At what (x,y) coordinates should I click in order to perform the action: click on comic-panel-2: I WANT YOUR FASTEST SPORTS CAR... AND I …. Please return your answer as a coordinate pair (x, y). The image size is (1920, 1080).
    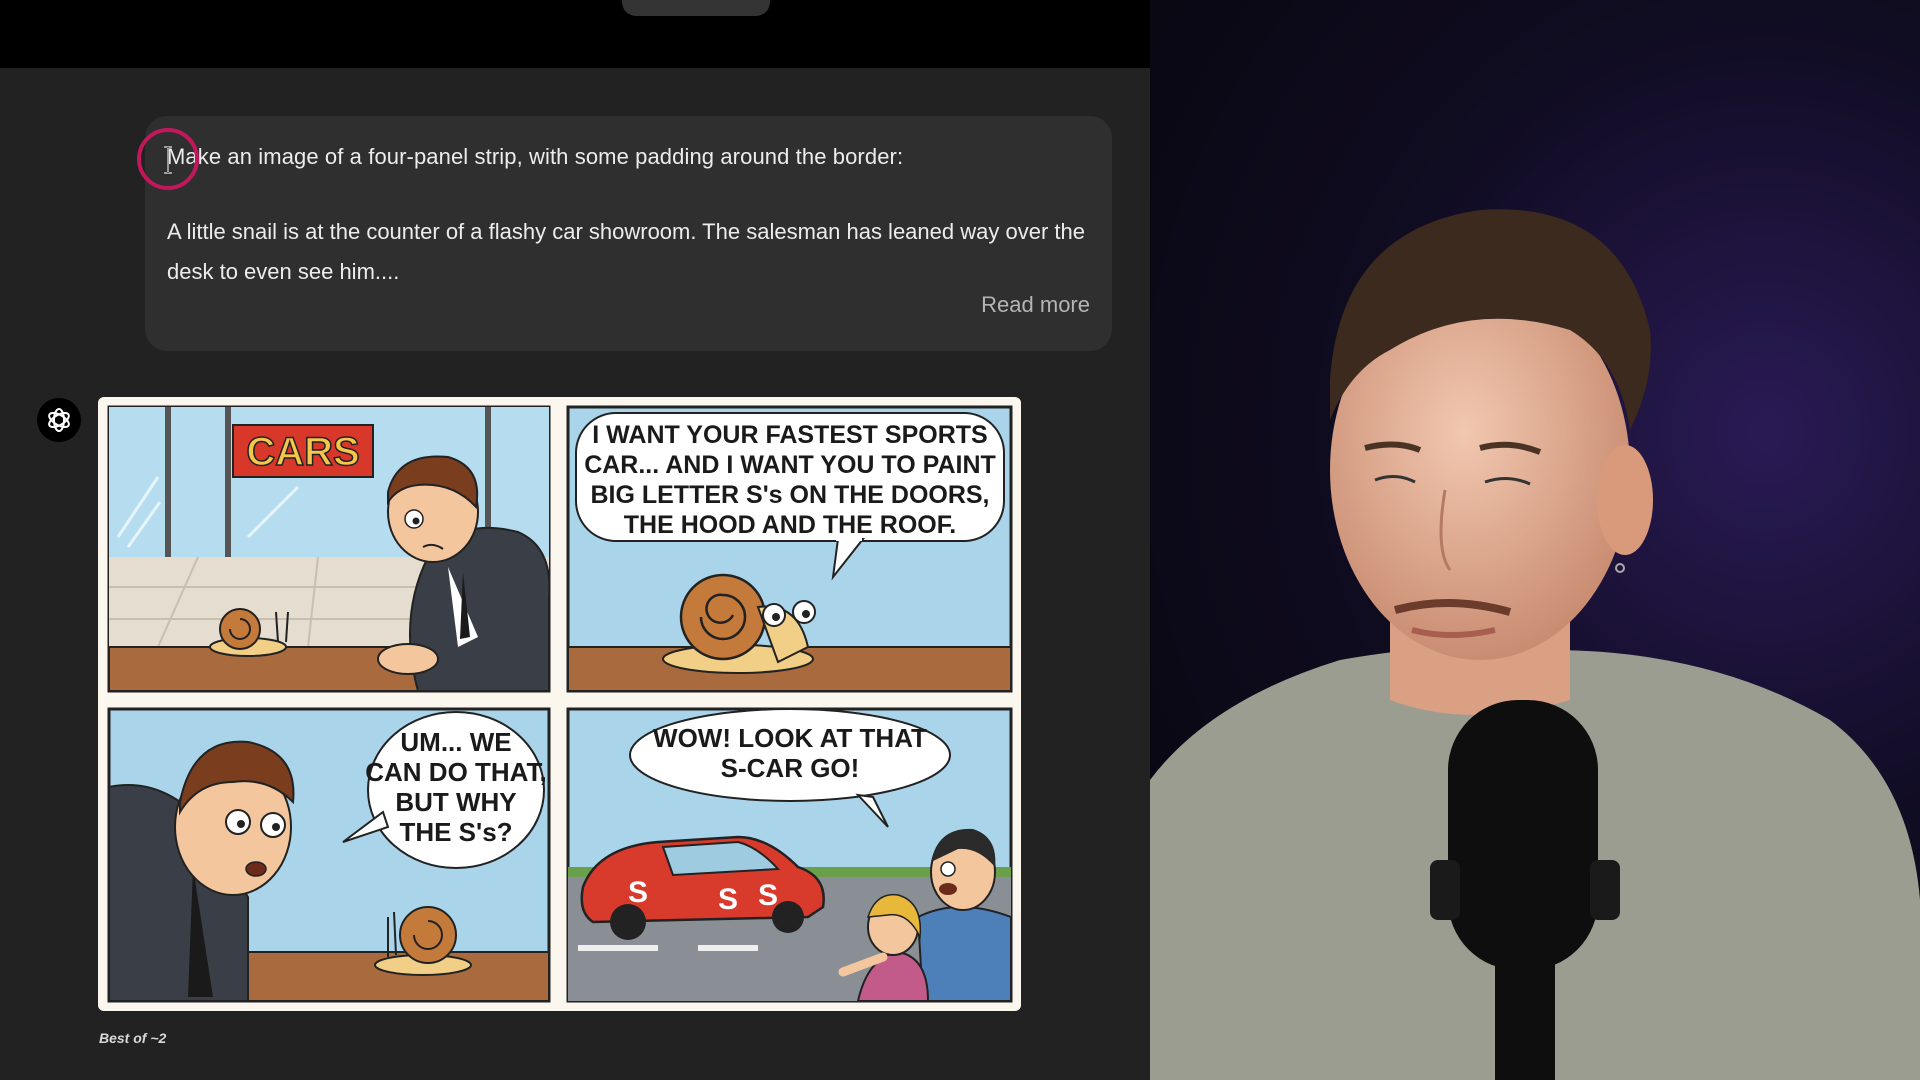
    Looking at the image, I should click on (789, 549).